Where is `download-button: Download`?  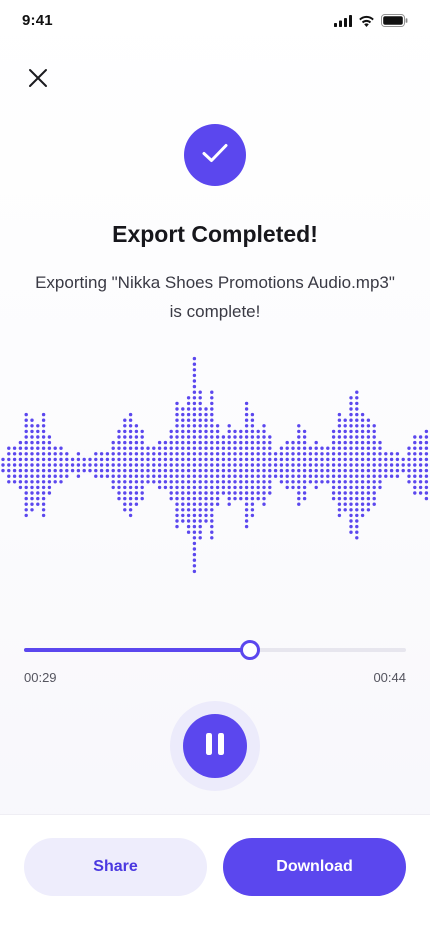 download-button: Download is located at coordinates (314, 867).